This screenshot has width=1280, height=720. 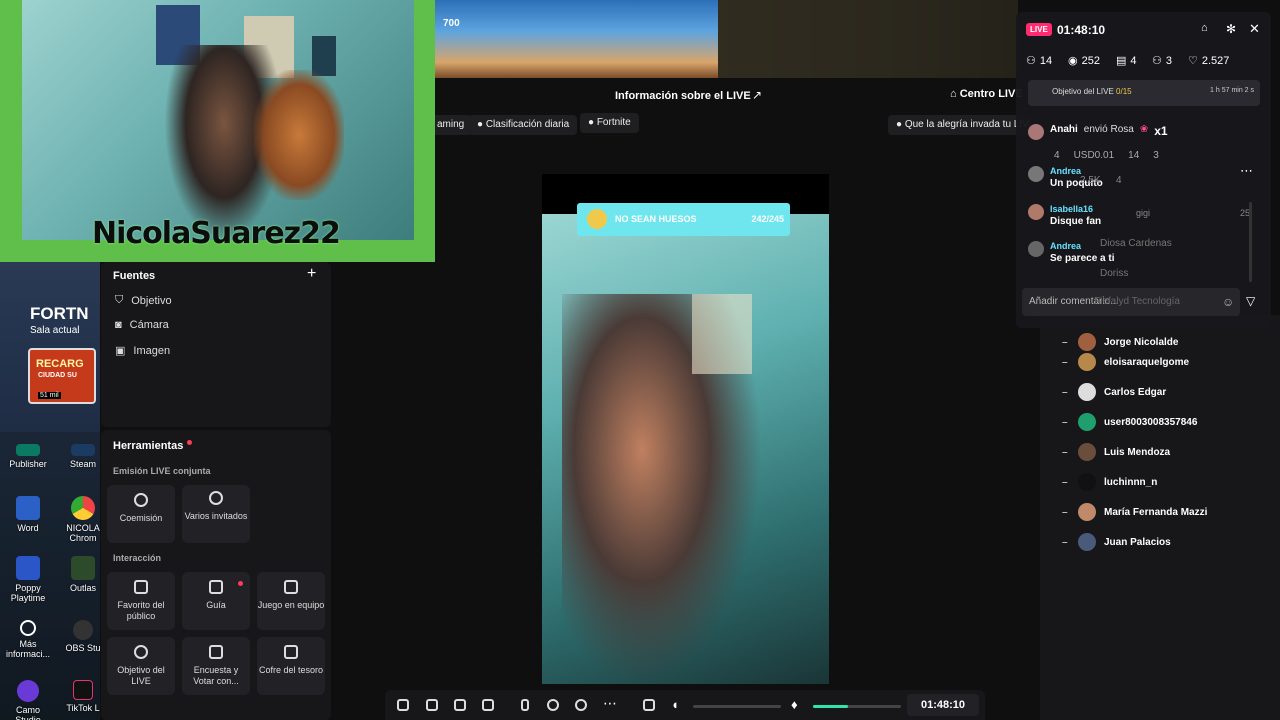 I want to click on tool-cofre: Cofre del tesoro, so click(x=291, y=666).